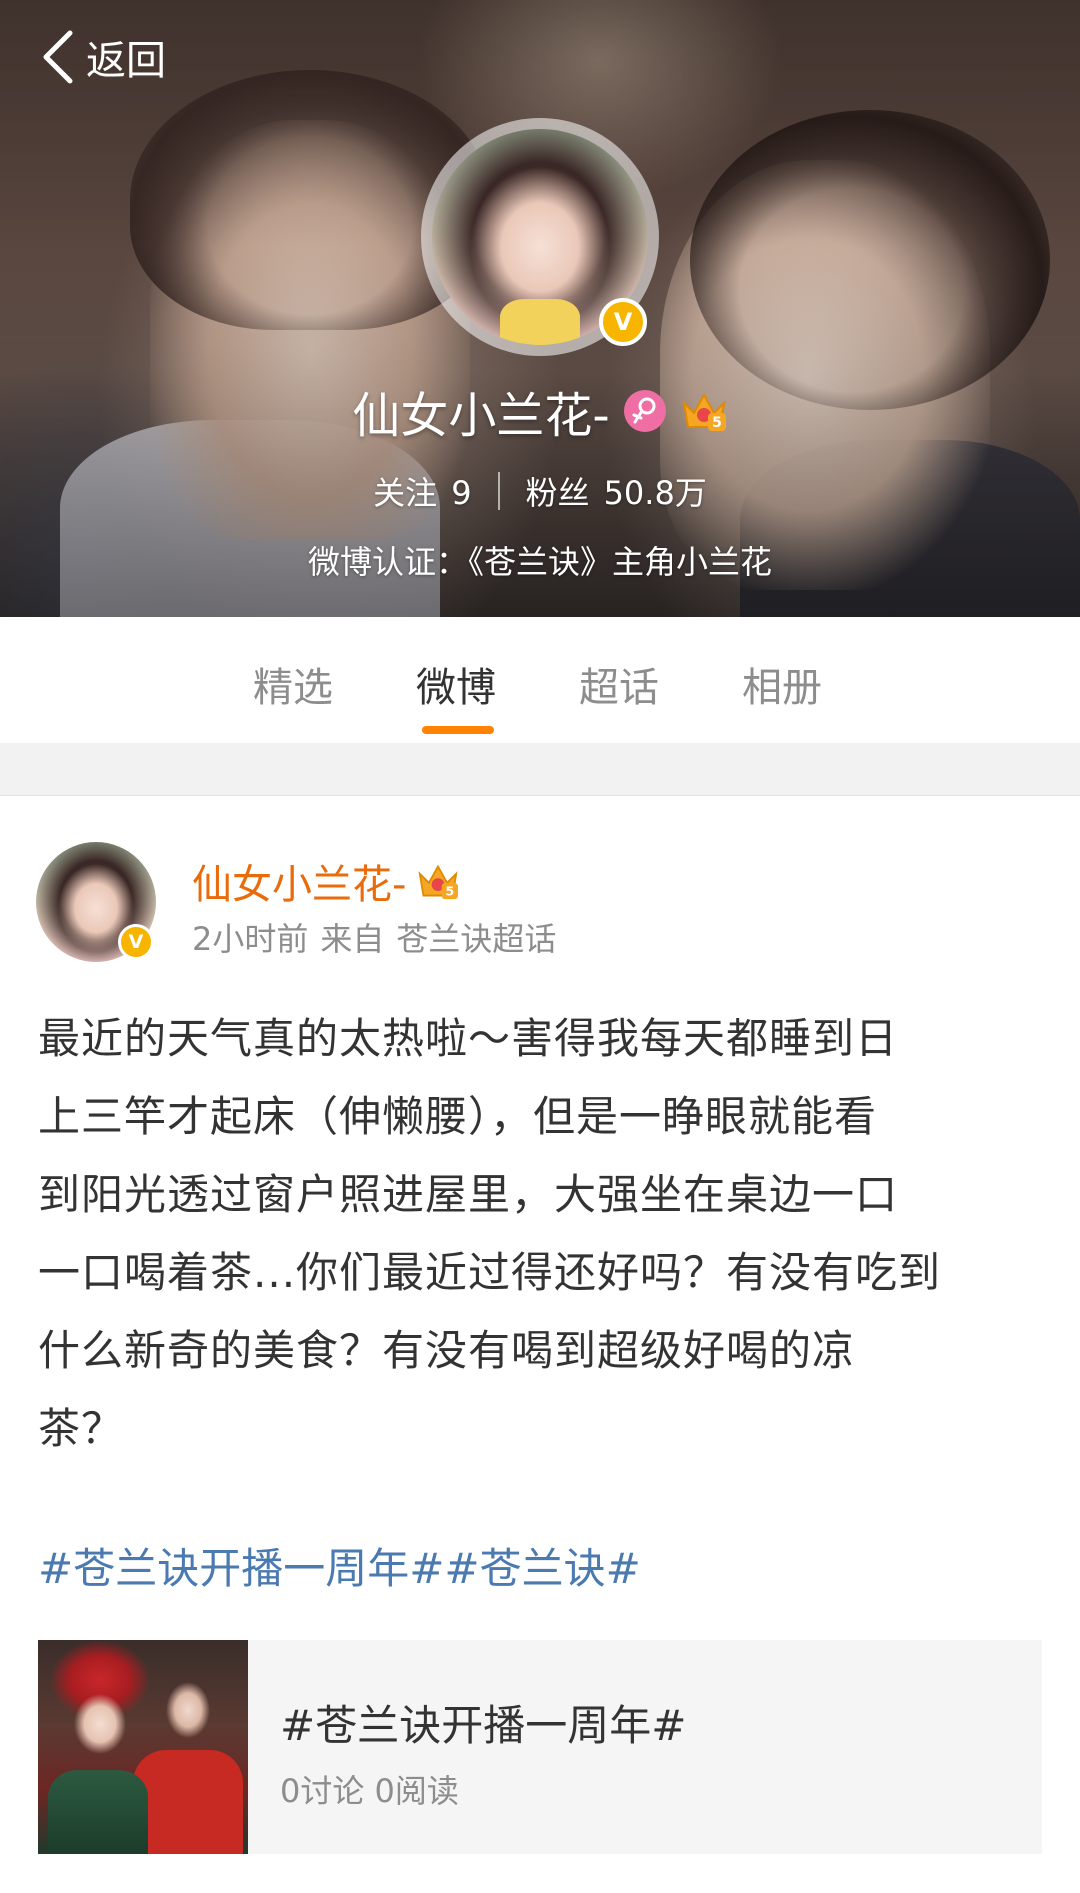  I want to click on post-body-line: 一口喝着茶...你们最近过得还好吗？有没有吃到, so click(490, 1272).